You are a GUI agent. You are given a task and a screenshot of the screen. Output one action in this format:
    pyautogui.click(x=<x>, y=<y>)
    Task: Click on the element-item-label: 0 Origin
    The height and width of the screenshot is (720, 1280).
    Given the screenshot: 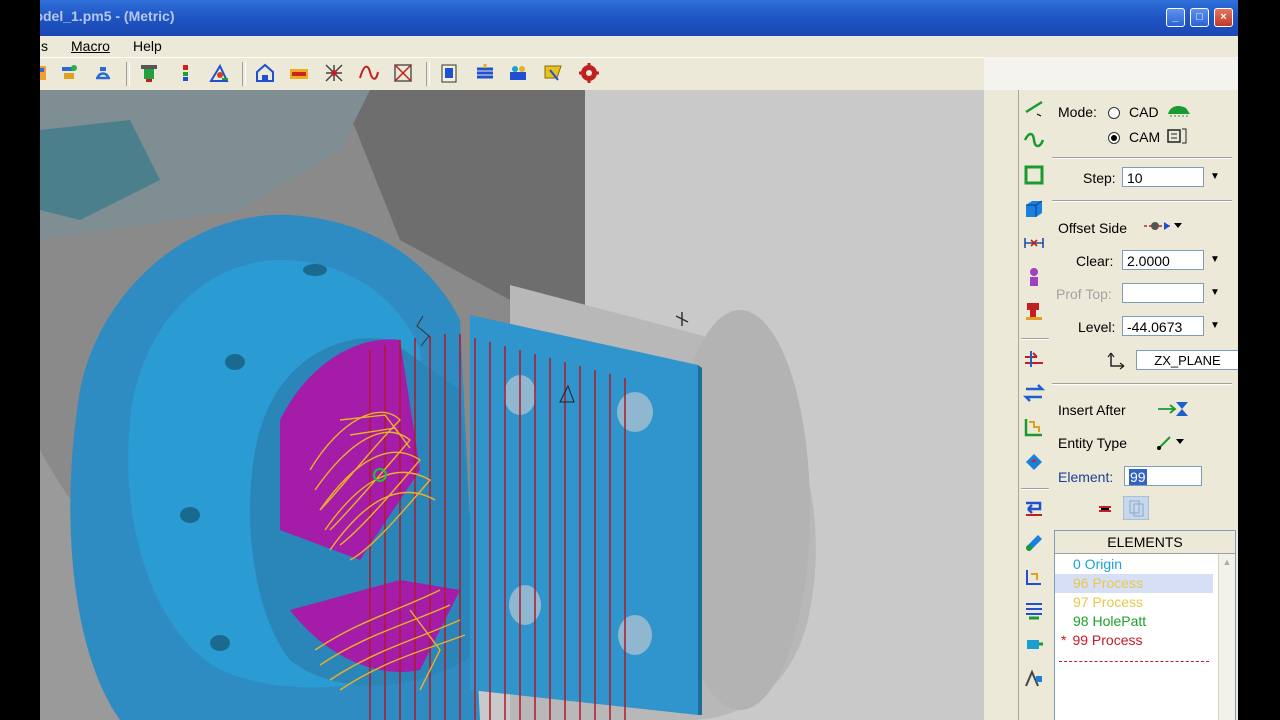 What is the action you would take?
    pyautogui.click(x=1098, y=564)
    